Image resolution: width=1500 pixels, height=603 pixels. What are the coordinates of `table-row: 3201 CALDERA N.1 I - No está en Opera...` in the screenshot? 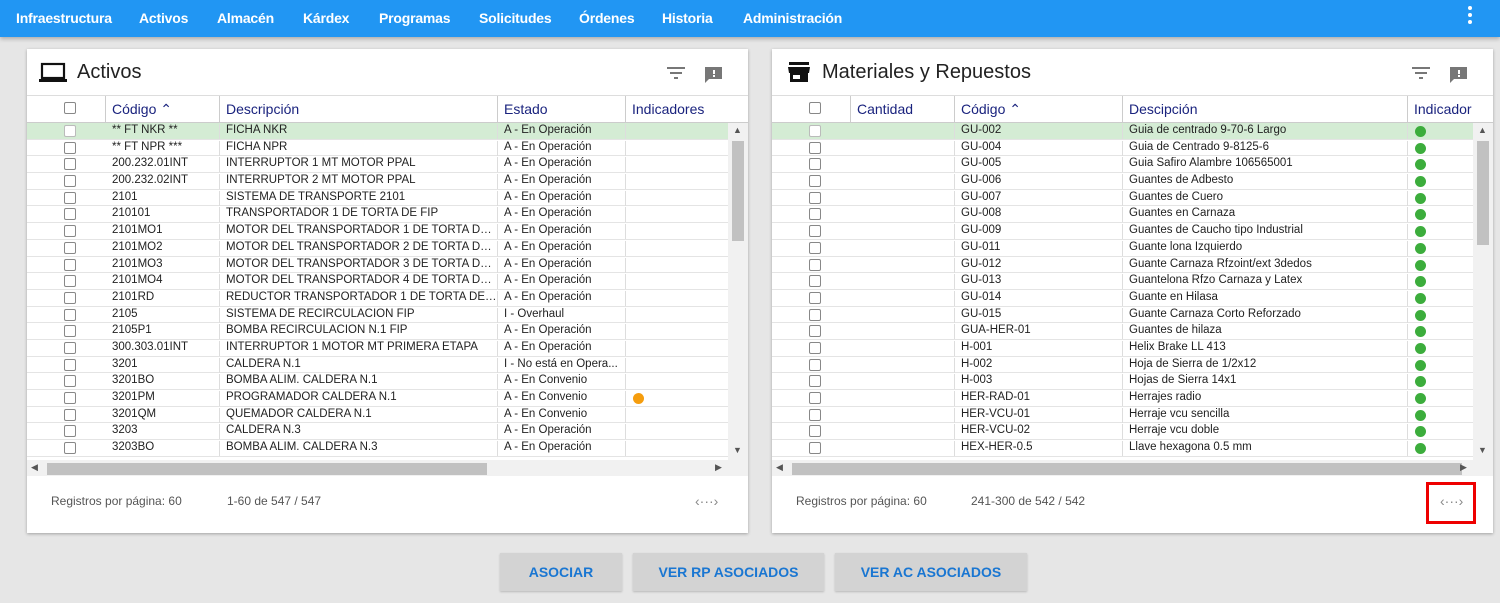 It's located at (377, 365).